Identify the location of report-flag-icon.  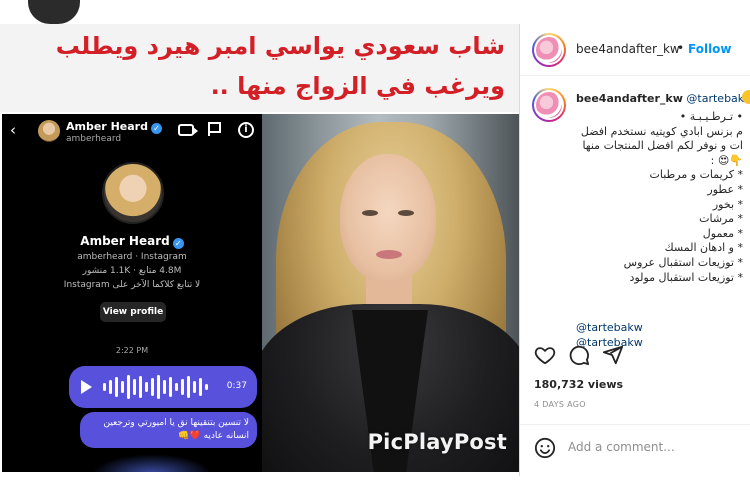
(216, 130).